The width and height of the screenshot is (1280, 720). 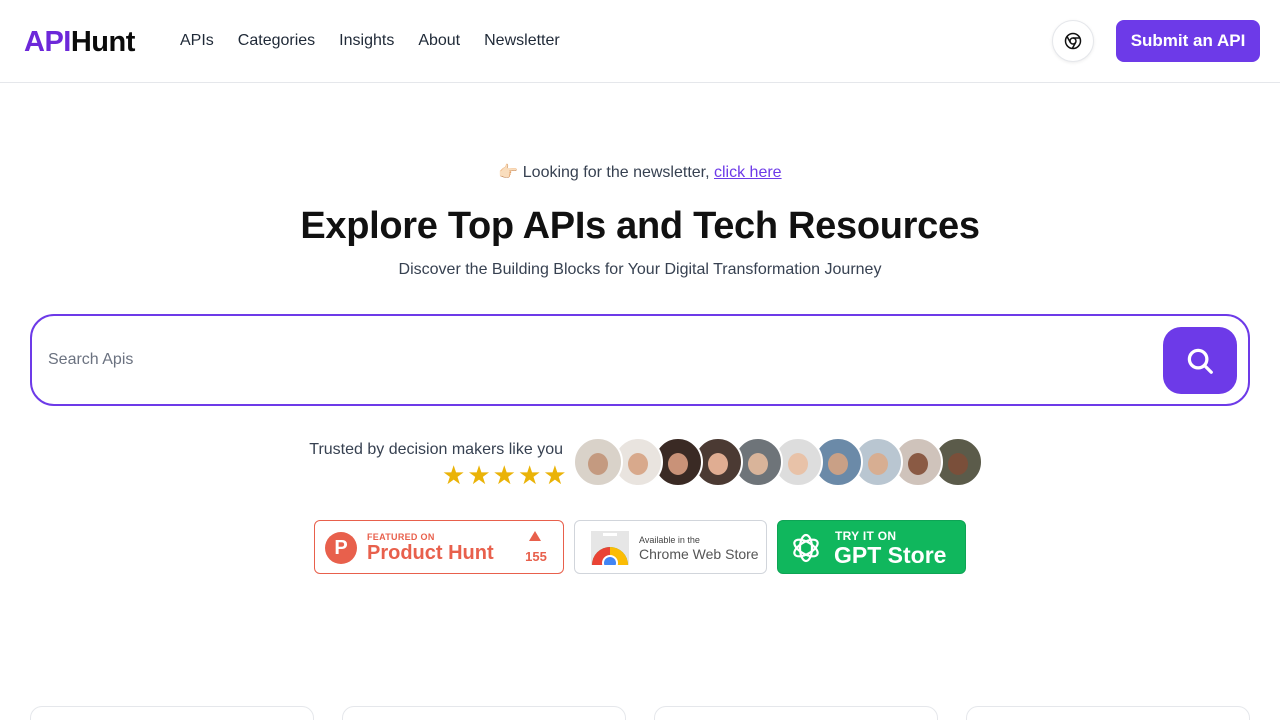 What do you see at coordinates (366, 41) in the screenshot?
I see `nav-insights: Insights` at bounding box center [366, 41].